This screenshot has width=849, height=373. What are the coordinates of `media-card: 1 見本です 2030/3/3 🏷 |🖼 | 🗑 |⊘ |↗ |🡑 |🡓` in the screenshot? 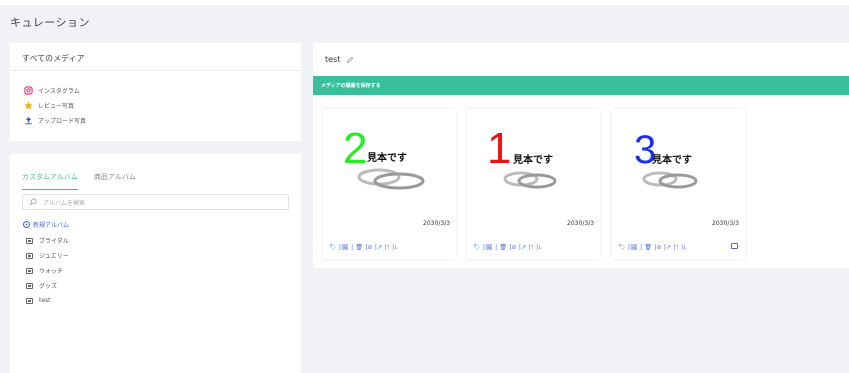 It's located at (533, 184).